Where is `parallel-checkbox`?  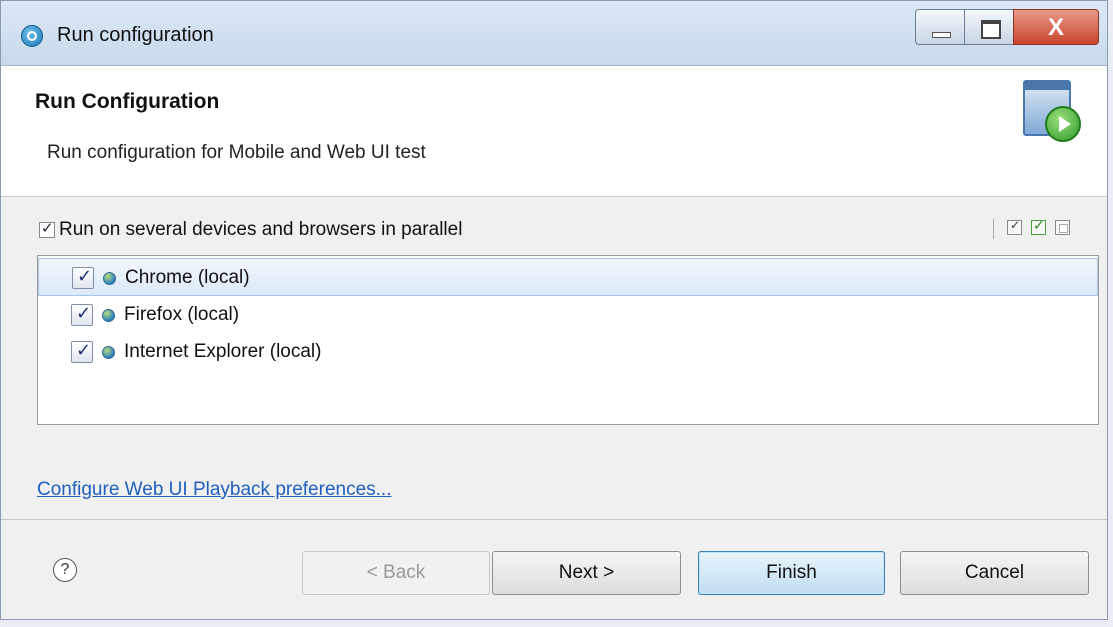 parallel-checkbox is located at coordinates (47, 228).